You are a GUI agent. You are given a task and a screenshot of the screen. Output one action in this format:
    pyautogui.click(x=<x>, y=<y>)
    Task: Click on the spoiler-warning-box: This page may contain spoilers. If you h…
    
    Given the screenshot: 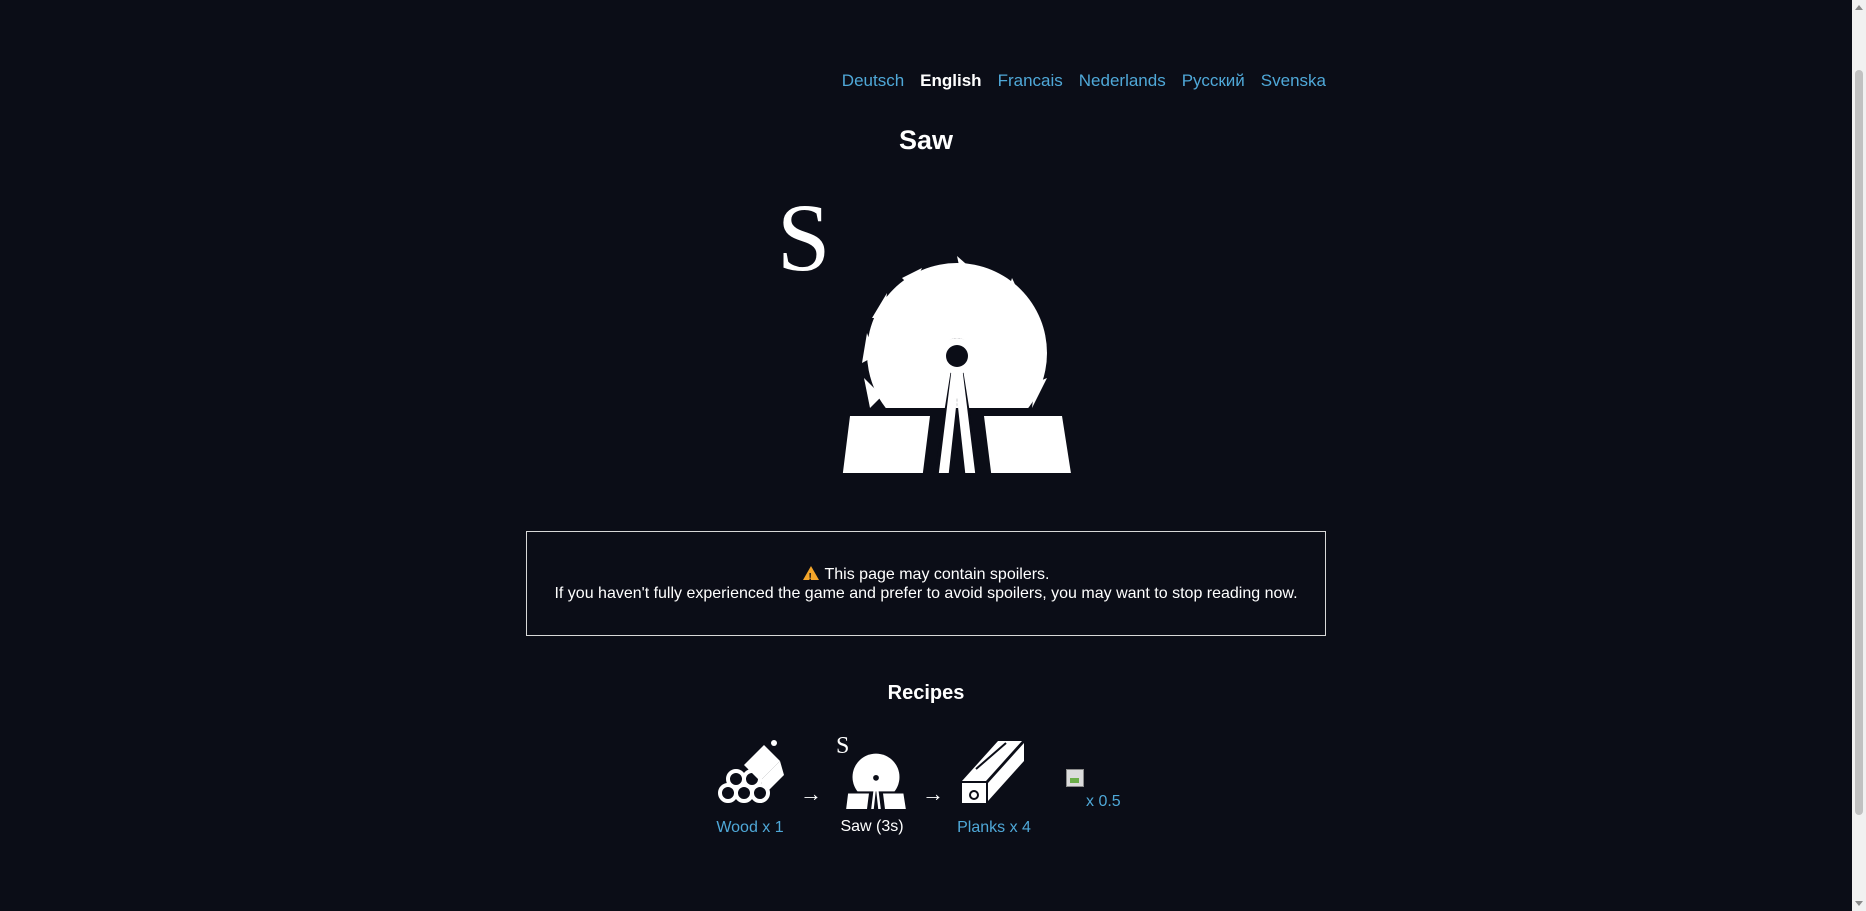 What is the action you would take?
    pyautogui.click(x=926, y=583)
    